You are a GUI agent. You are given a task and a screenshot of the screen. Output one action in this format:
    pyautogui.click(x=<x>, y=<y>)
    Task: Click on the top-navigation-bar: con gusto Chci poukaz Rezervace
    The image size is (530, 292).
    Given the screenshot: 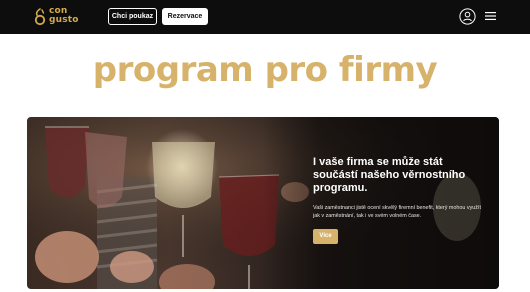 What is the action you would take?
    pyautogui.click(x=265, y=17)
    